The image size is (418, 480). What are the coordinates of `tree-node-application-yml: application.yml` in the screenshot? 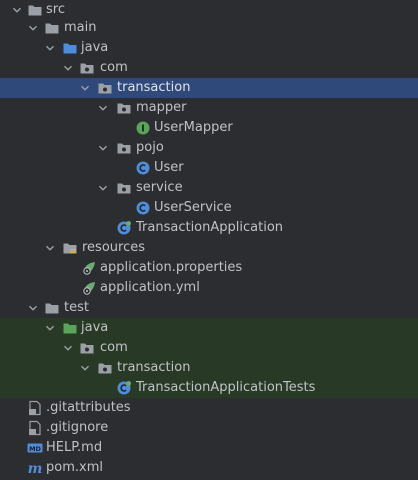 It's located at (209, 288).